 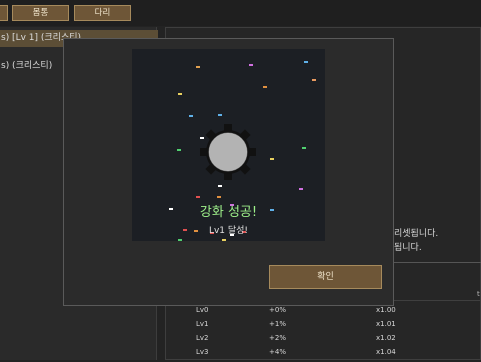 What do you see at coordinates (277, 310) in the screenshot?
I see `bonus-cell: +0%` at bounding box center [277, 310].